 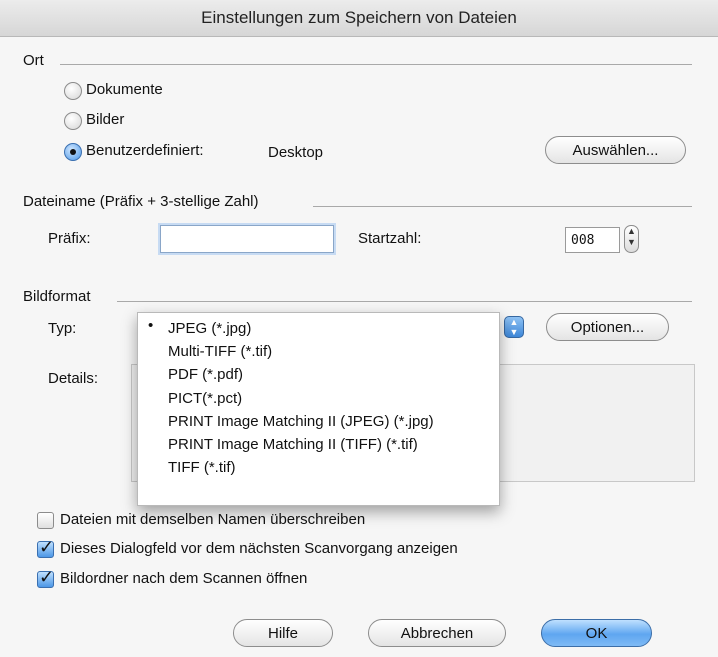 What do you see at coordinates (631, 239) in the screenshot?
I see `stepper-arrows-icon: ▲ ▼` at bounding box center [631, 239].